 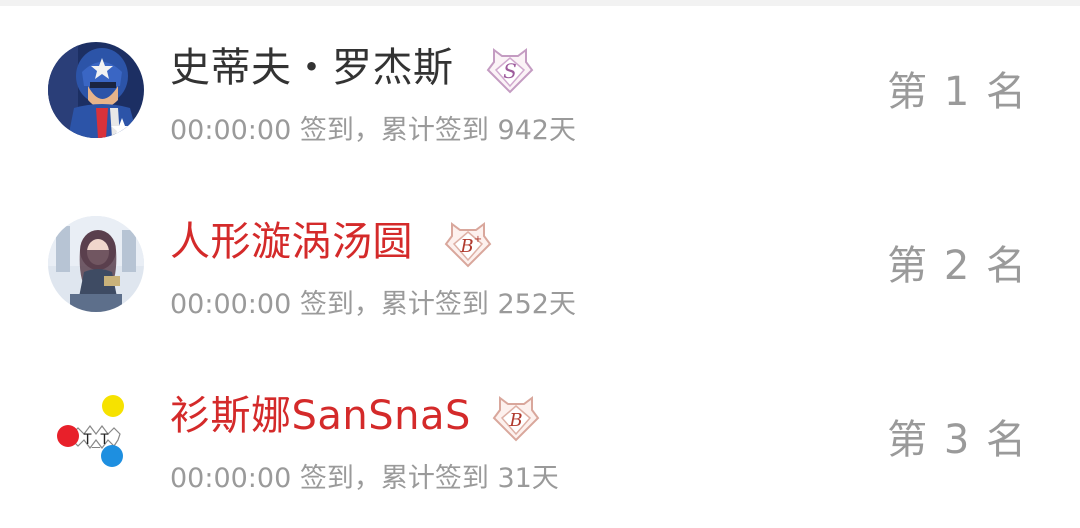 I want to click on svg-text: S, so click(x=510, y=71).